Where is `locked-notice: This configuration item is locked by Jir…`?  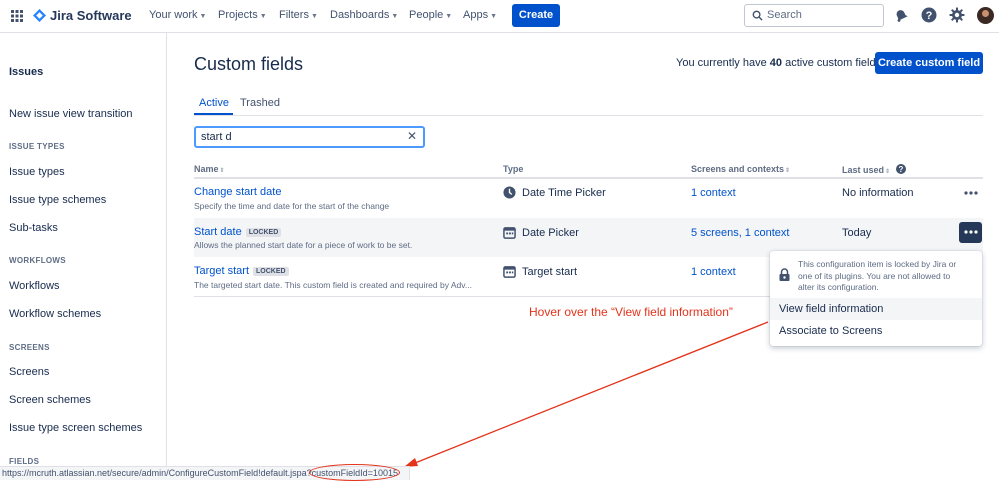
locked-notice: This configuration item is locked by Jir… is located at coordinates (877, 275).